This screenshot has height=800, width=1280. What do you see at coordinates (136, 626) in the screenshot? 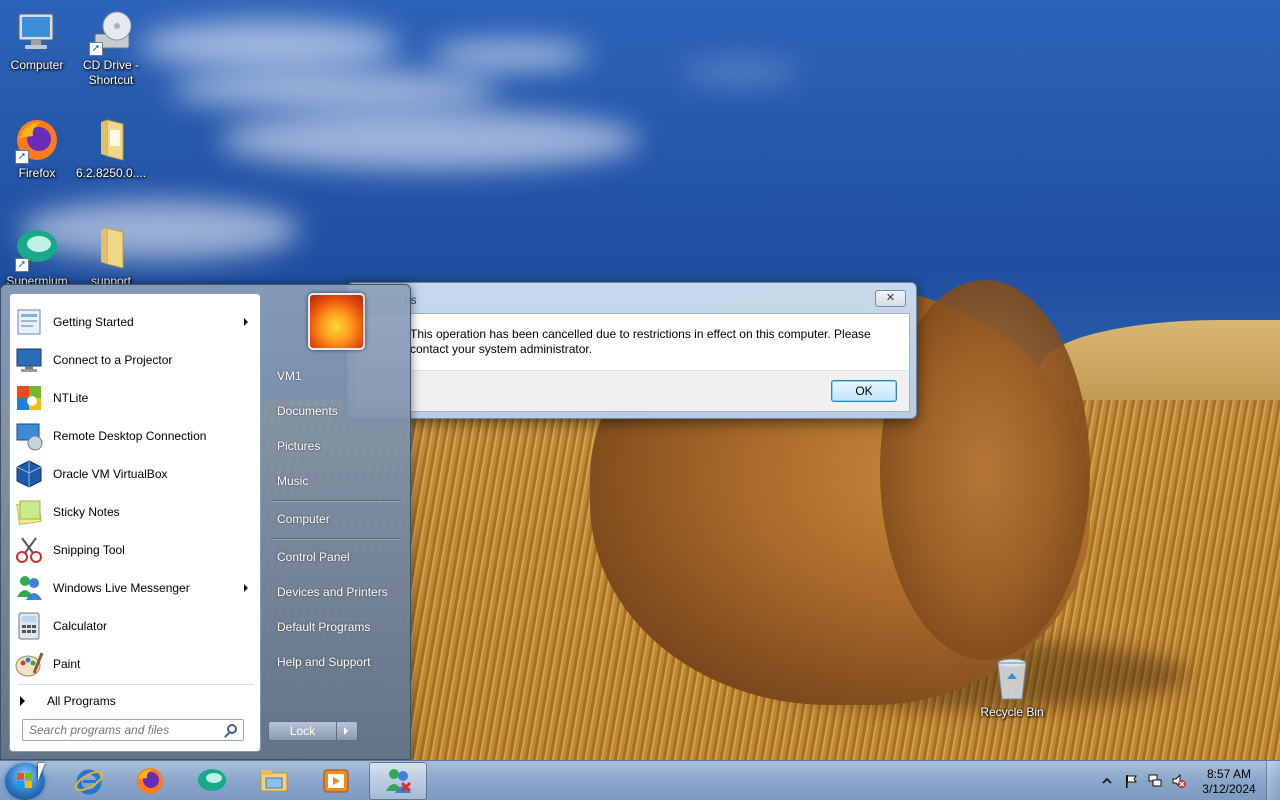
I see `program-calculator: Calculator` at bounding box center [136, 626].